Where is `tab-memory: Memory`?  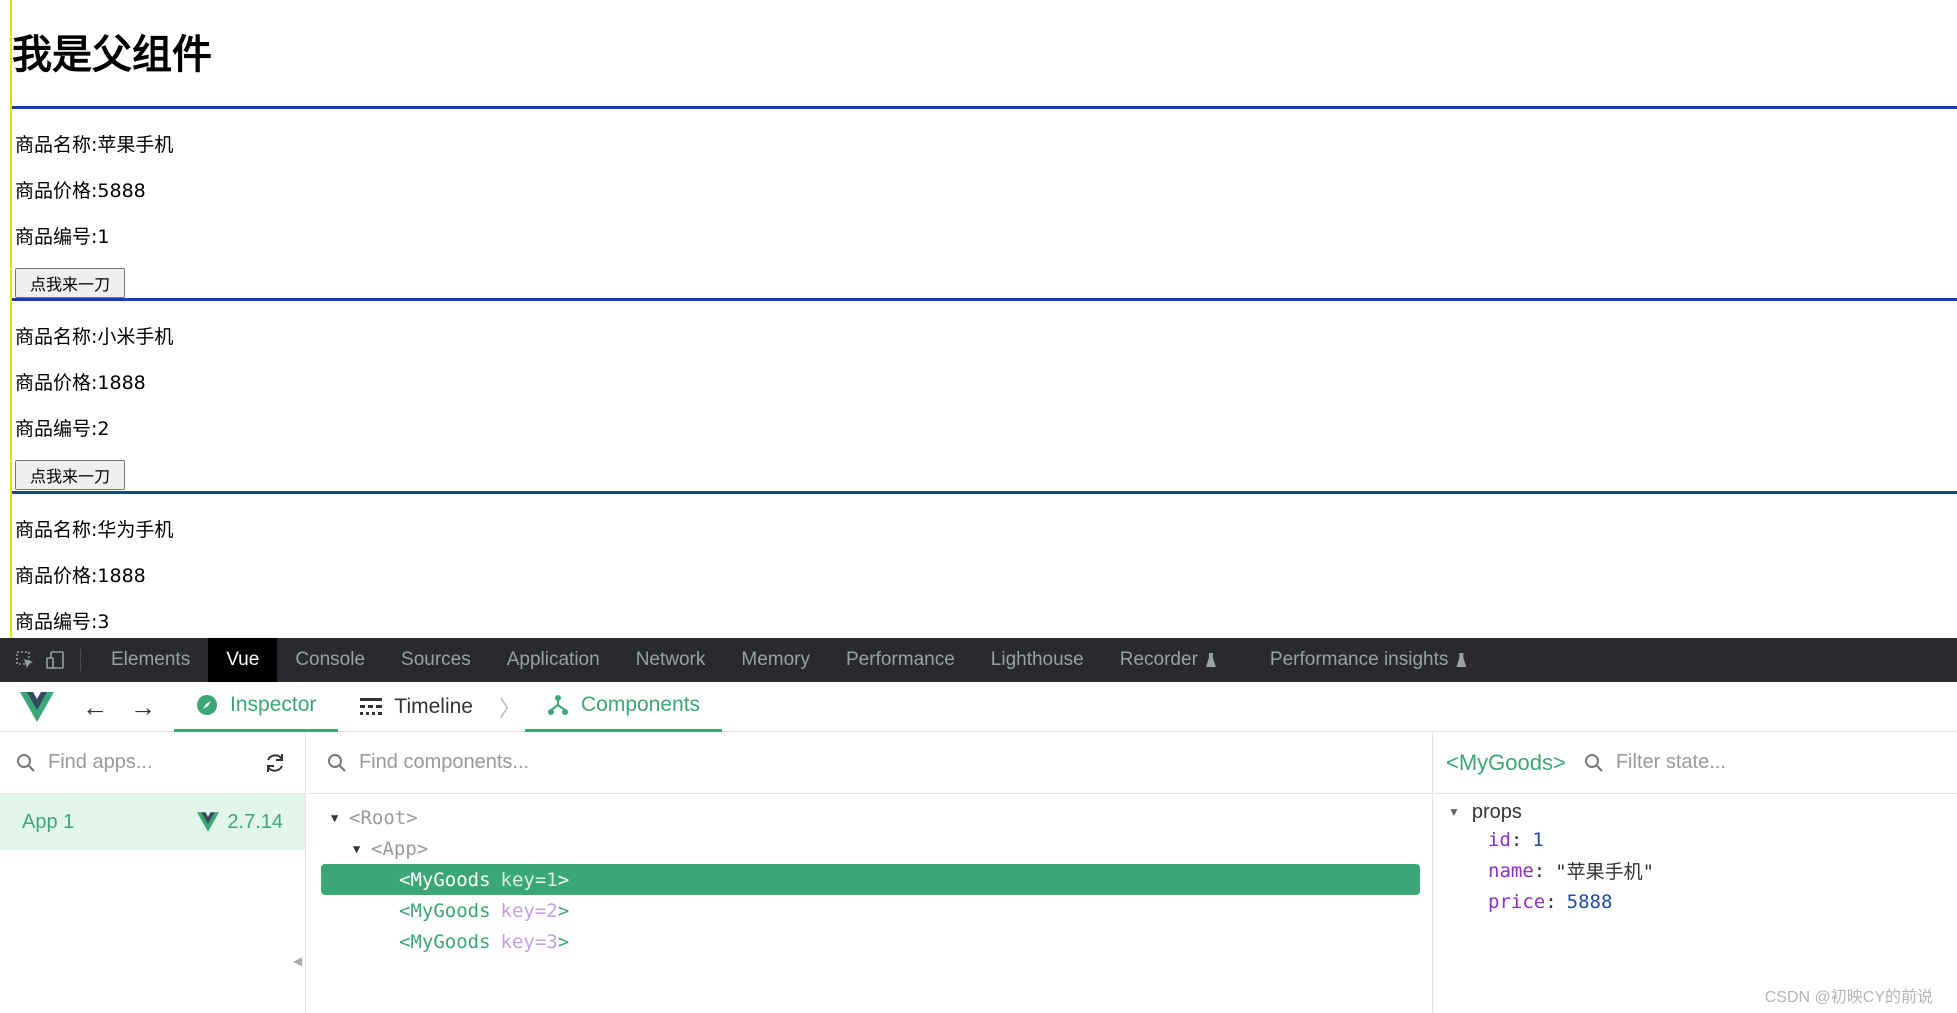 tab-memory: Memory is located at coordinates (775, 660).